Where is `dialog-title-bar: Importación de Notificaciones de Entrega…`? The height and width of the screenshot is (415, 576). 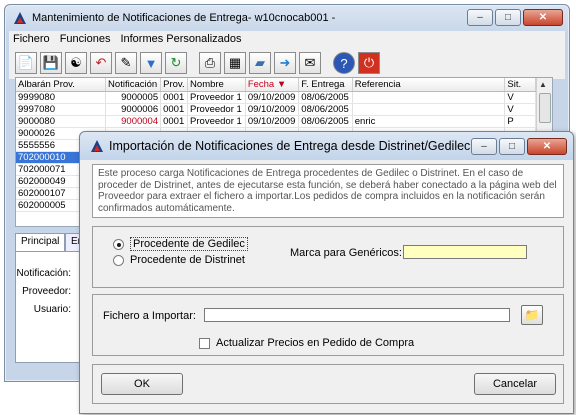 dialog-title-bar: Importación de Notificaciones de Entrega… is located at coordinates (326, 146).